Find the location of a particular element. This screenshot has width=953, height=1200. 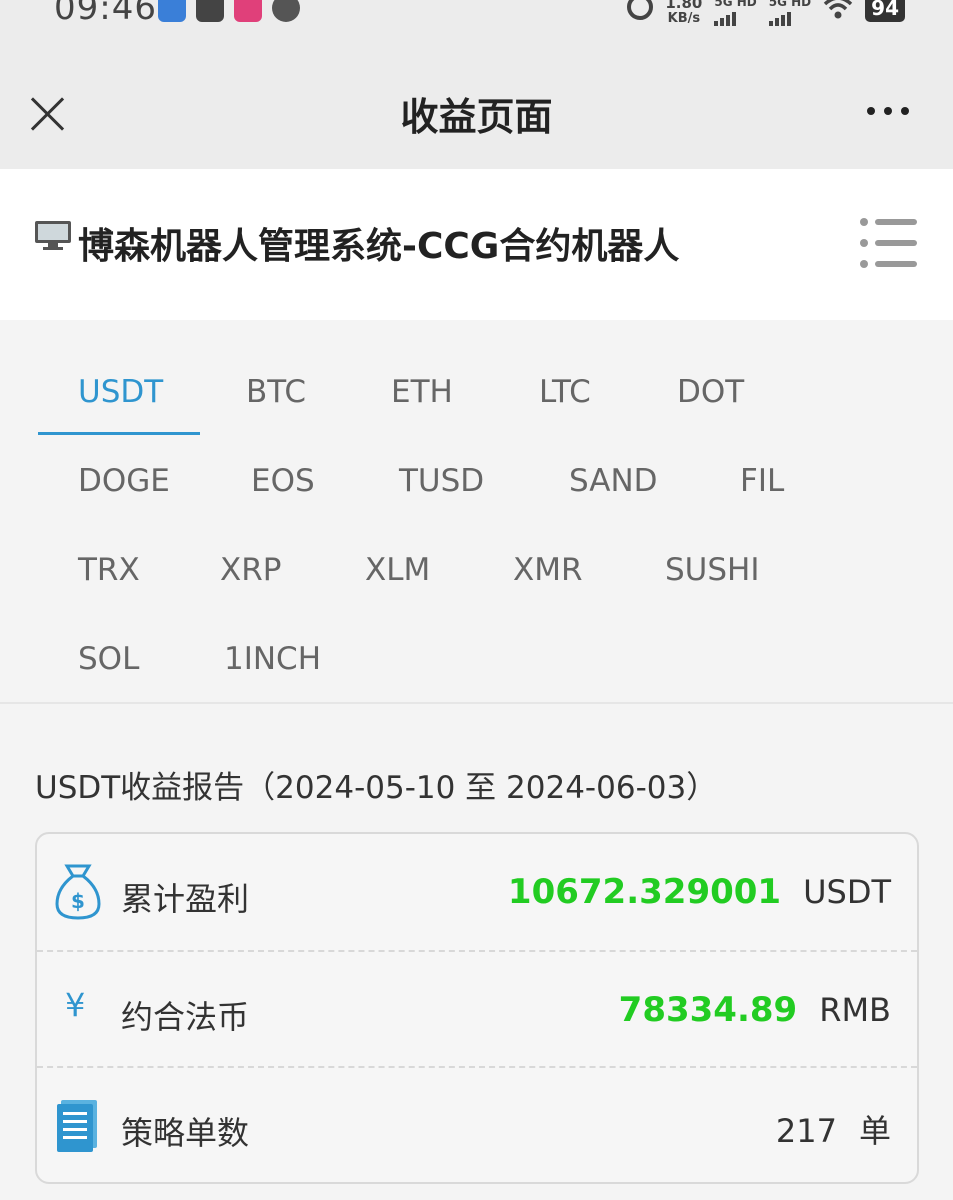

orders-value: 217 is located at coordinates (806, 1131).